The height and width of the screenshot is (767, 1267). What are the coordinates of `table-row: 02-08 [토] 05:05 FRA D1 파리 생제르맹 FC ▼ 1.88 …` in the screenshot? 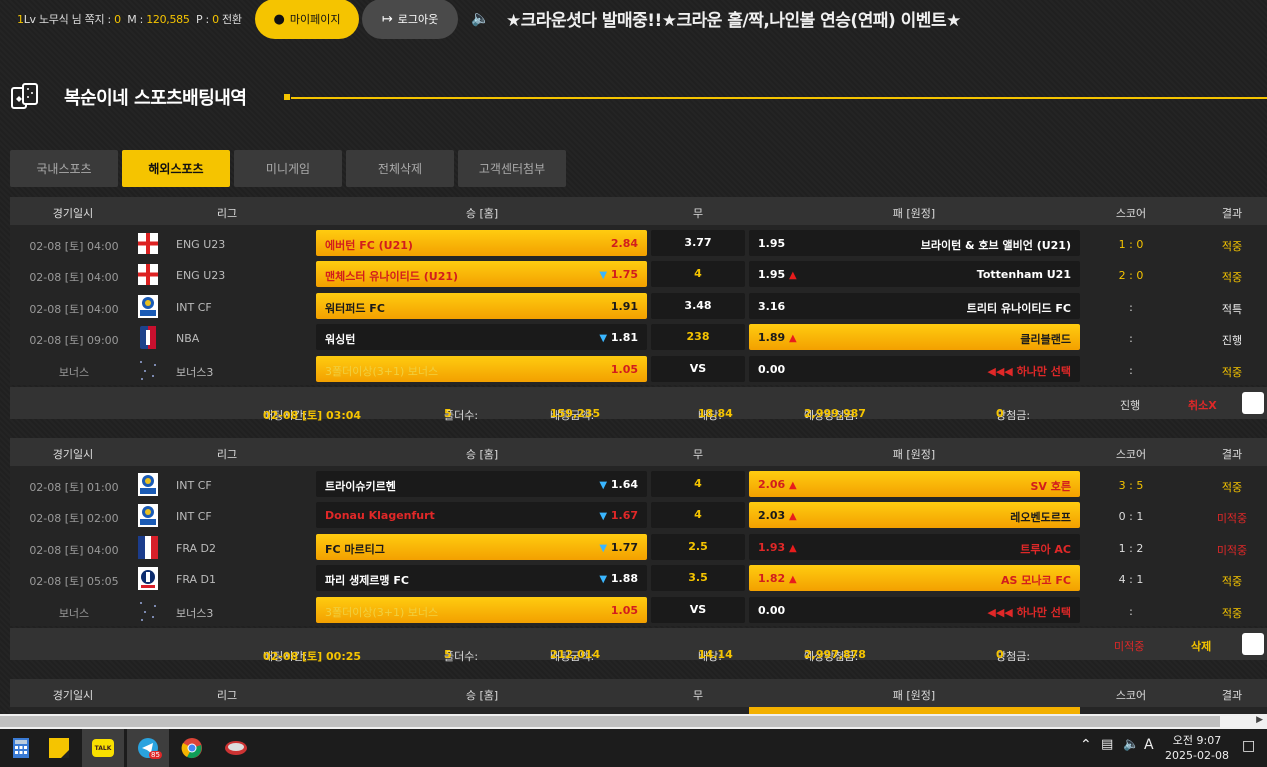 It's located at (638, 578).